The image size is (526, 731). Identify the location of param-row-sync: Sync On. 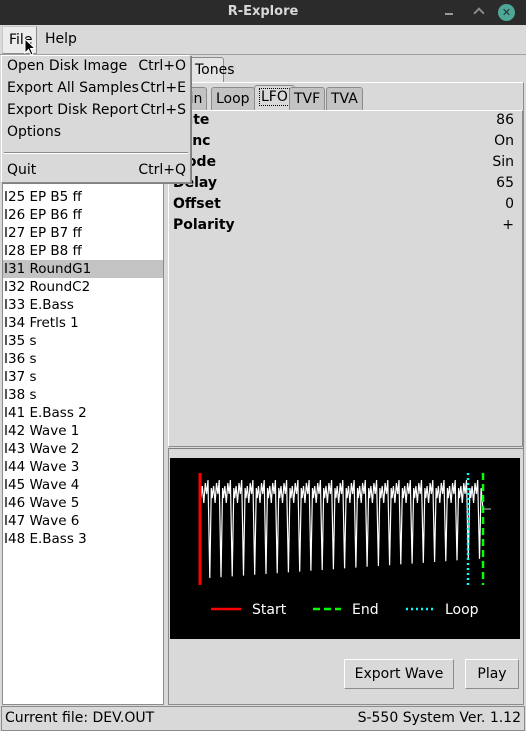
(343, 143).